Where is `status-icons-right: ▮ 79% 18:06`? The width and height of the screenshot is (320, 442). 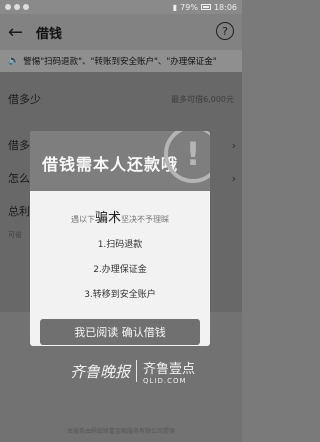 status-icons-right: ▮ 79% 18:06 is located at coordinates (205, 7).